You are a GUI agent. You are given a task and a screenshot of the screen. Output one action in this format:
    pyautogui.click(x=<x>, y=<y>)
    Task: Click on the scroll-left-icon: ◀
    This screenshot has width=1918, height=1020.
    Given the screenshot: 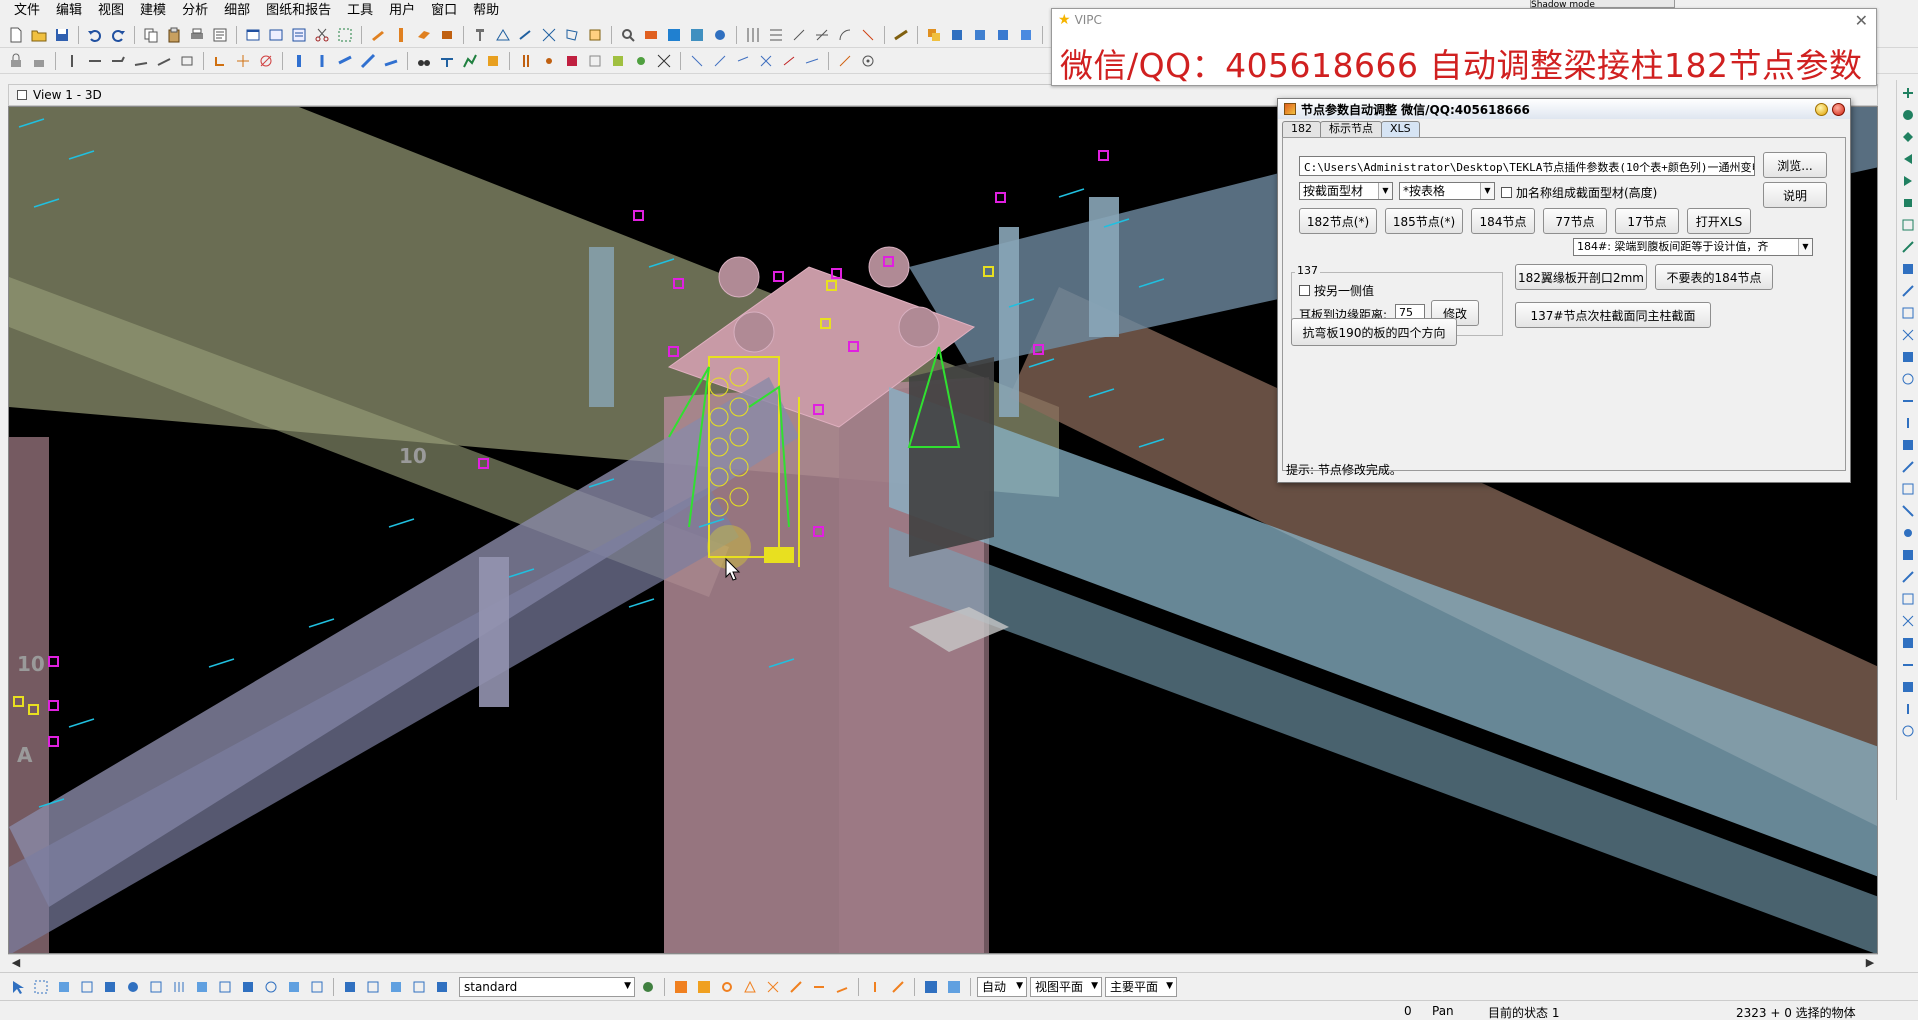 What is the action you would take?
    pyautogui.click(x=16, y=963)
    